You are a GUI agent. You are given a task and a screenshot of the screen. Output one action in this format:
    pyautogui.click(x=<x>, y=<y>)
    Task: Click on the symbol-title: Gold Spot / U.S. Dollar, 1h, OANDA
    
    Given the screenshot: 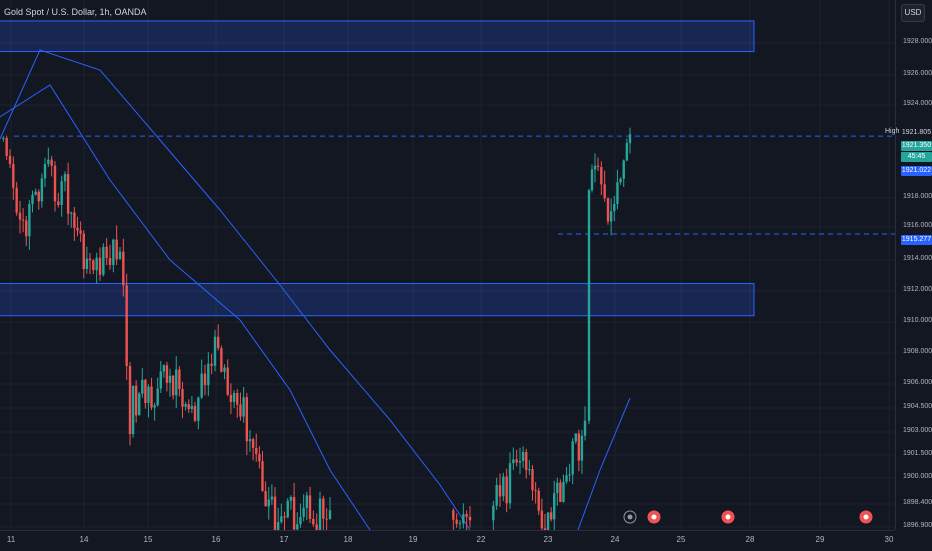 What is the action you would take?
    pyautogui.click(x=75, y=12)
    